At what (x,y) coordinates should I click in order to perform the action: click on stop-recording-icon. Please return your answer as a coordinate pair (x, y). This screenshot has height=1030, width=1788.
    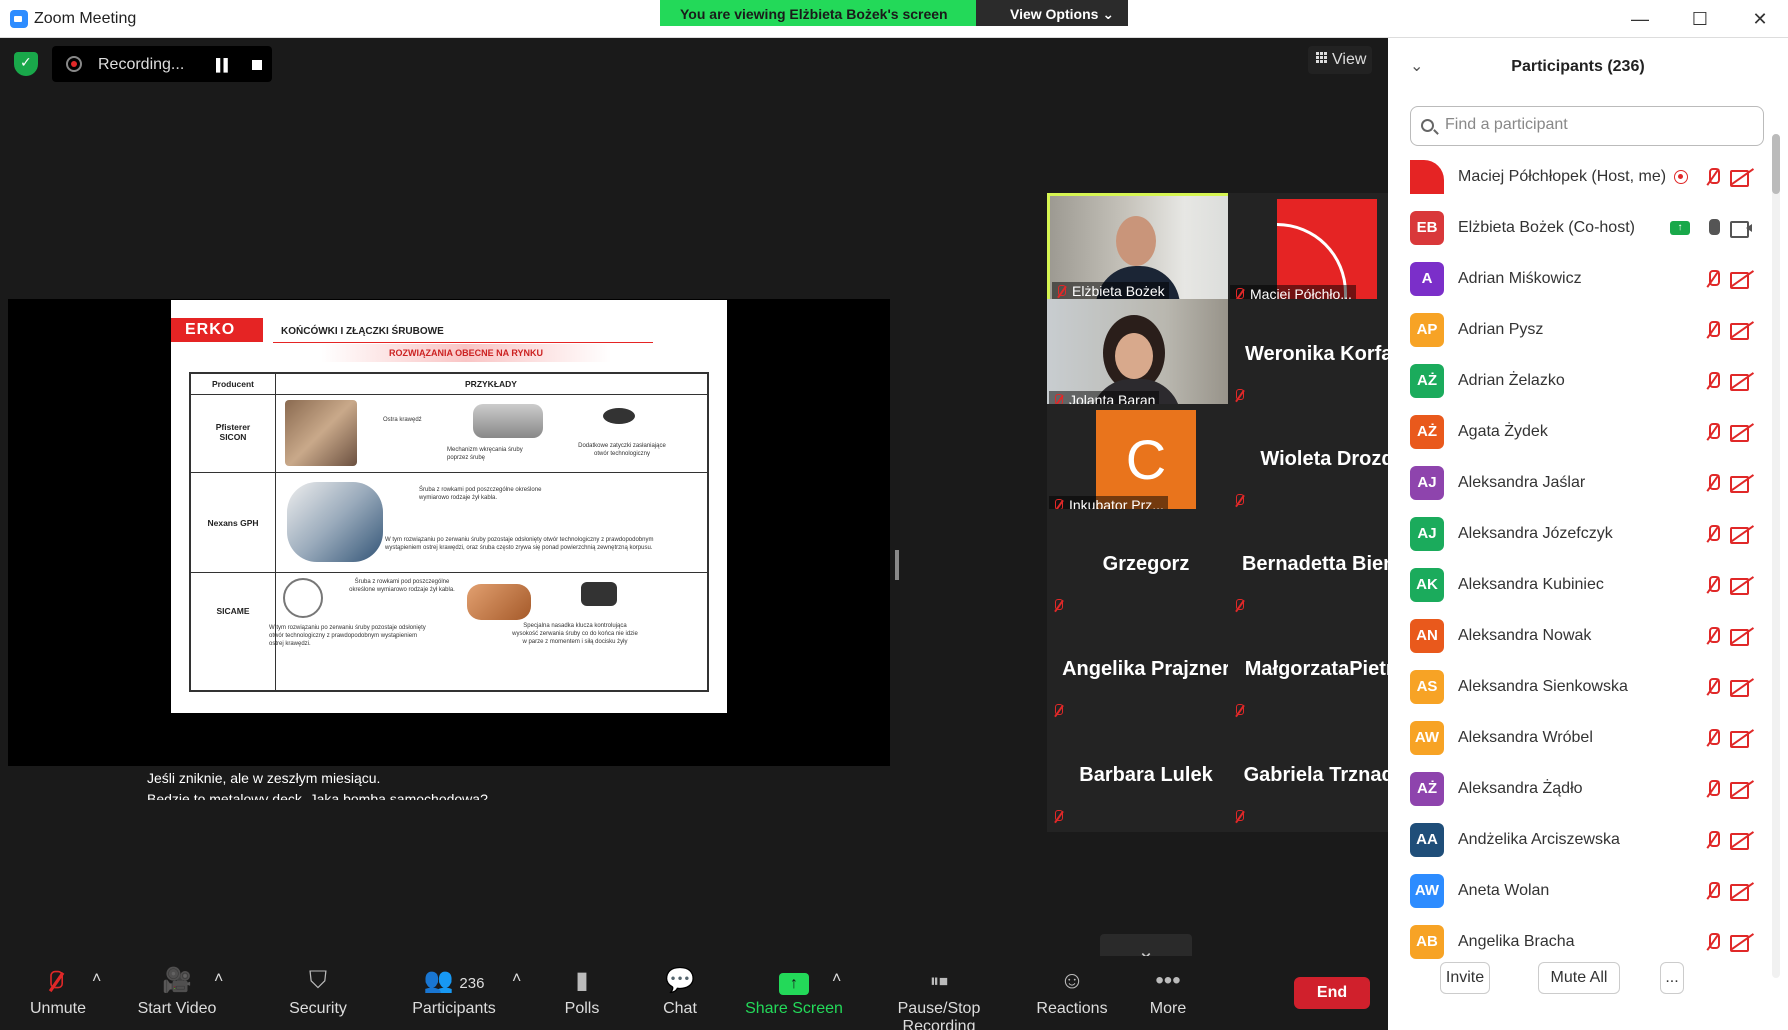
    Looking at the image, I should click on (257, 65).